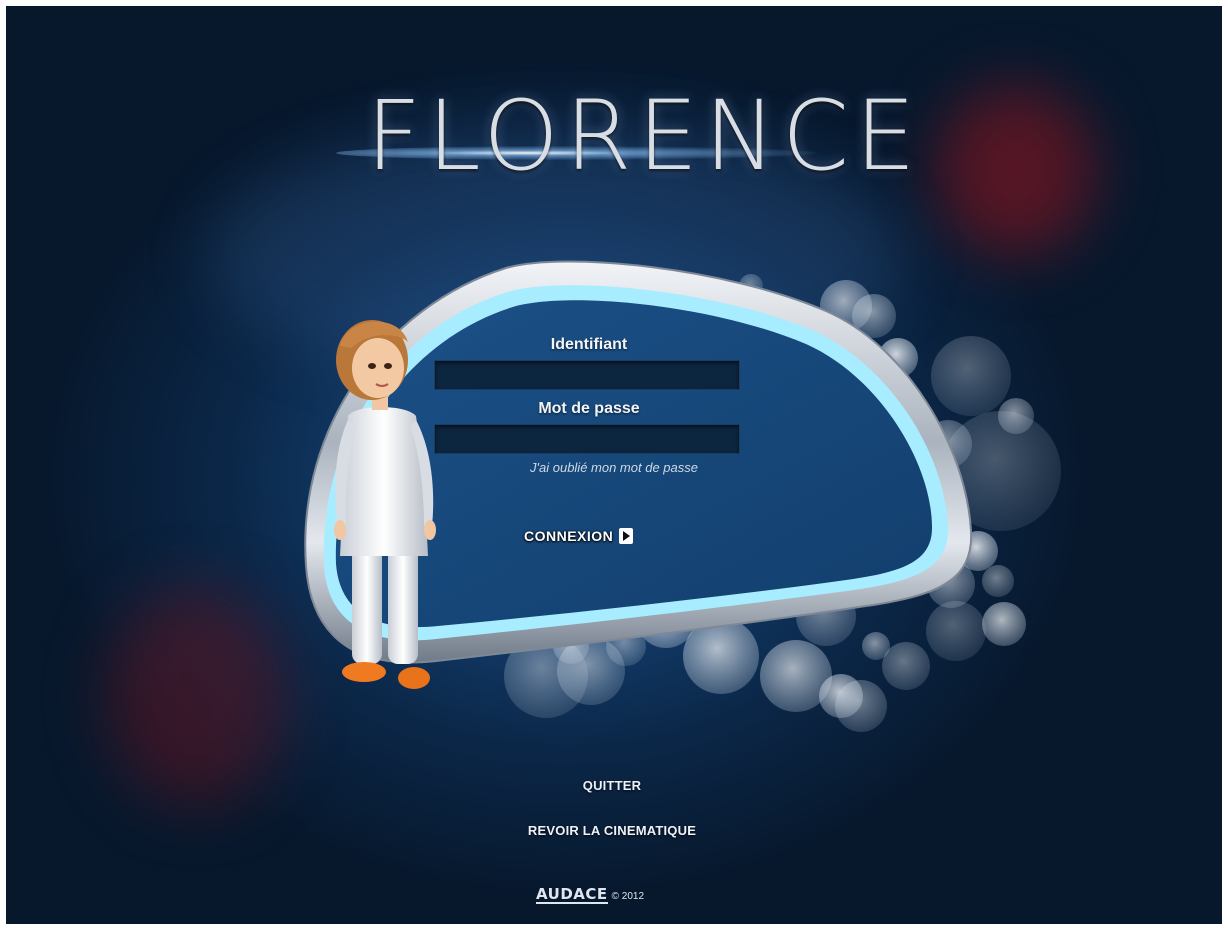 The width and height of the screenshot is (1228, 930). Describe the element at coordinates (626, 536) in the screenshot. I see `play-arrow-icon` at that location.